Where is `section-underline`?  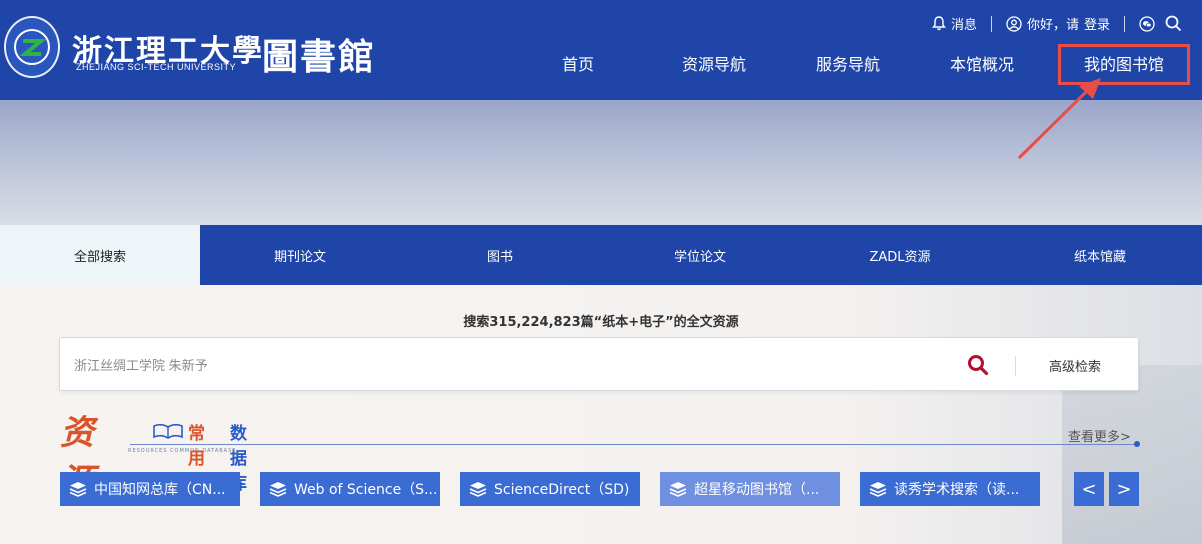 section-underline is located at coordinates (633, 444).